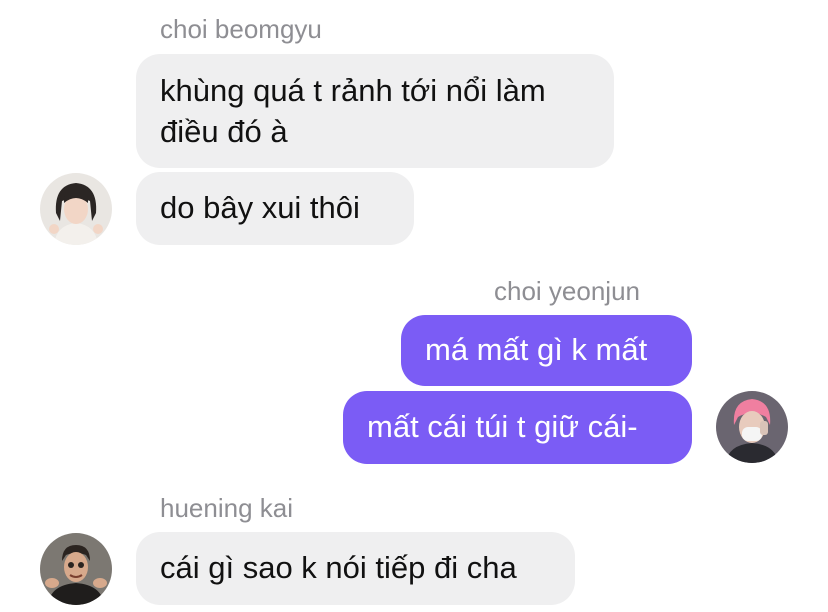 The width and height of the screenshot is (828, 612). Describe the element at coordinates (76, 209) in the screenshot. I see `avatar-beomgyu` at that location.